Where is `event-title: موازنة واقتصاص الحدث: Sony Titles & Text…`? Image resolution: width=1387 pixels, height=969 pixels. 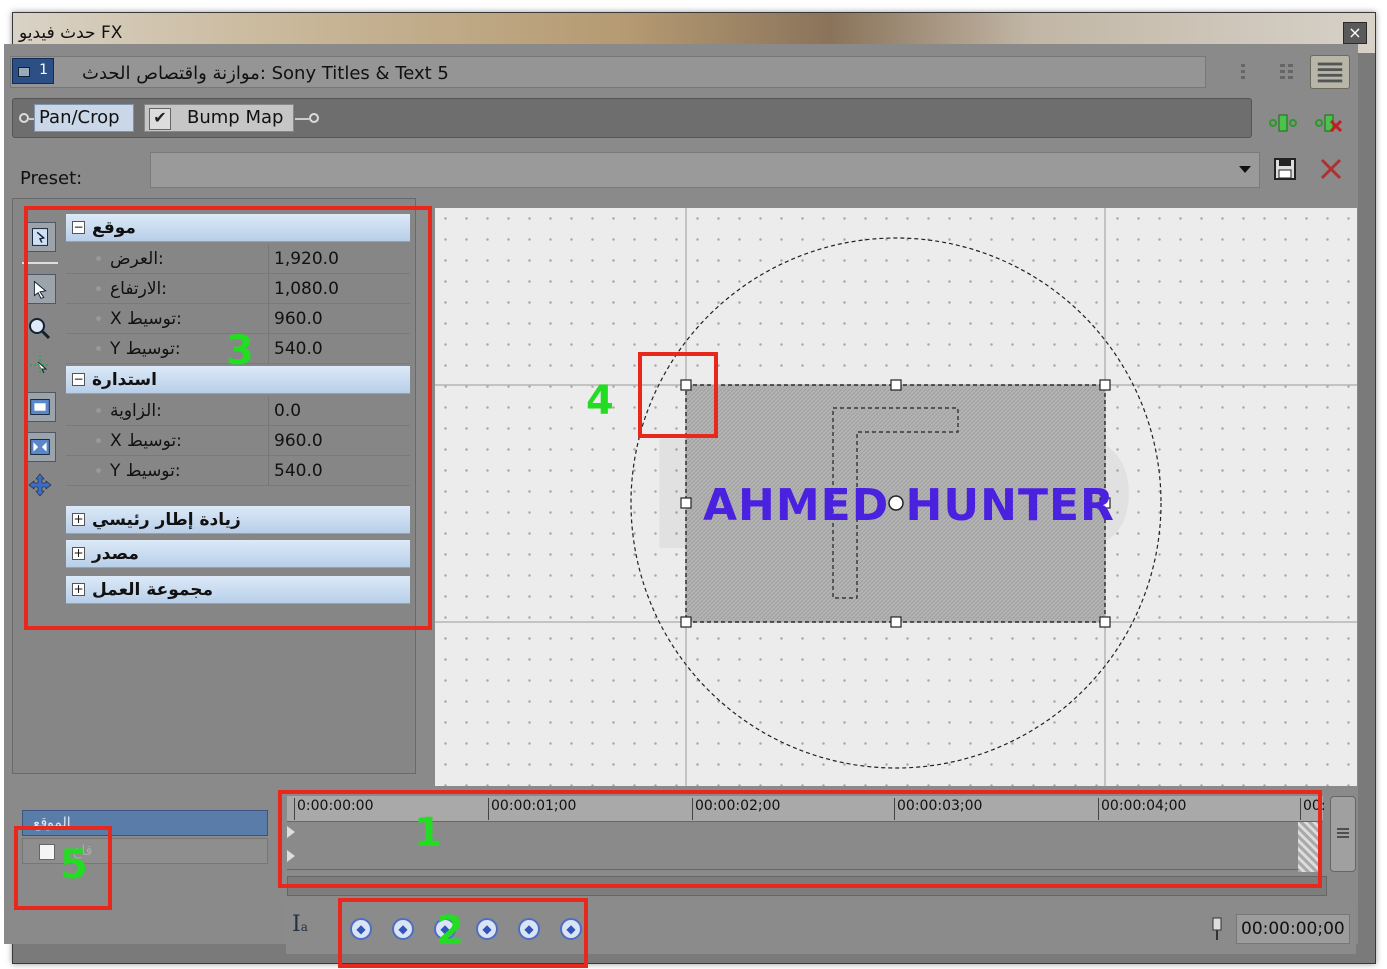 event-title: موازنة واقتصاص الحدث: Sony Titles & Text… is located at coordinates (265, 73).